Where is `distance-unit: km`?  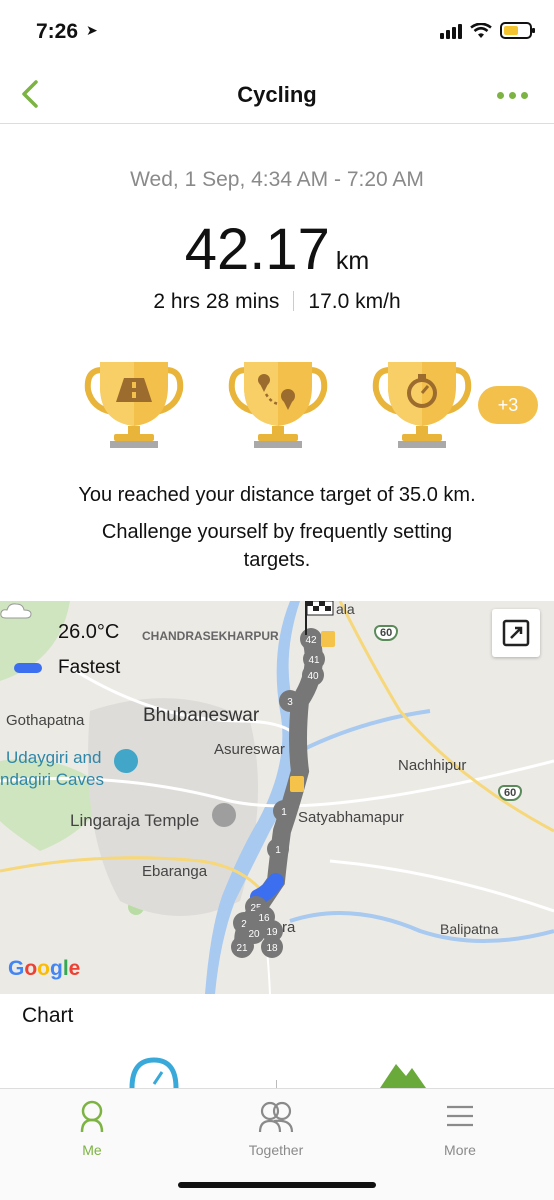
distance-unit: km is located at coordinates (352, 261).